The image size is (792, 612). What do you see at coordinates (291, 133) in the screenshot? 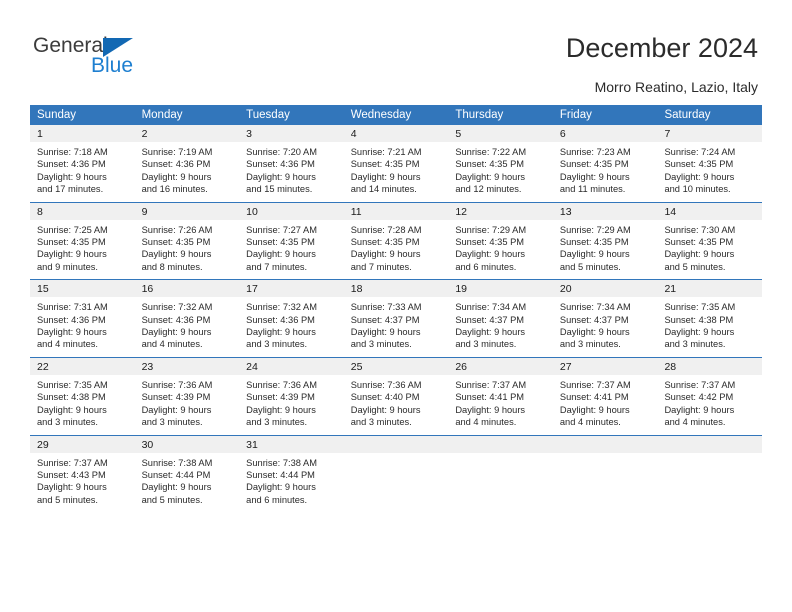
I see `day-number: 3` at bounding box center [291, 133].